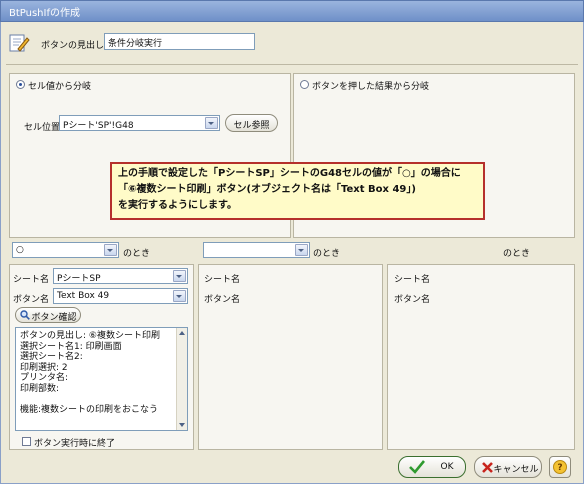 The height and width of the screenshot is (484, 584). Describe the element at coordinates (292, 64) in the screenshot. I see `header-divider` at that location.